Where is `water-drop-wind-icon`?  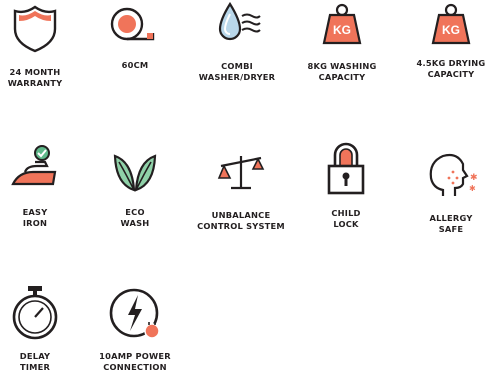 water-drop-wind-icon is located at coordinates (237, 23).